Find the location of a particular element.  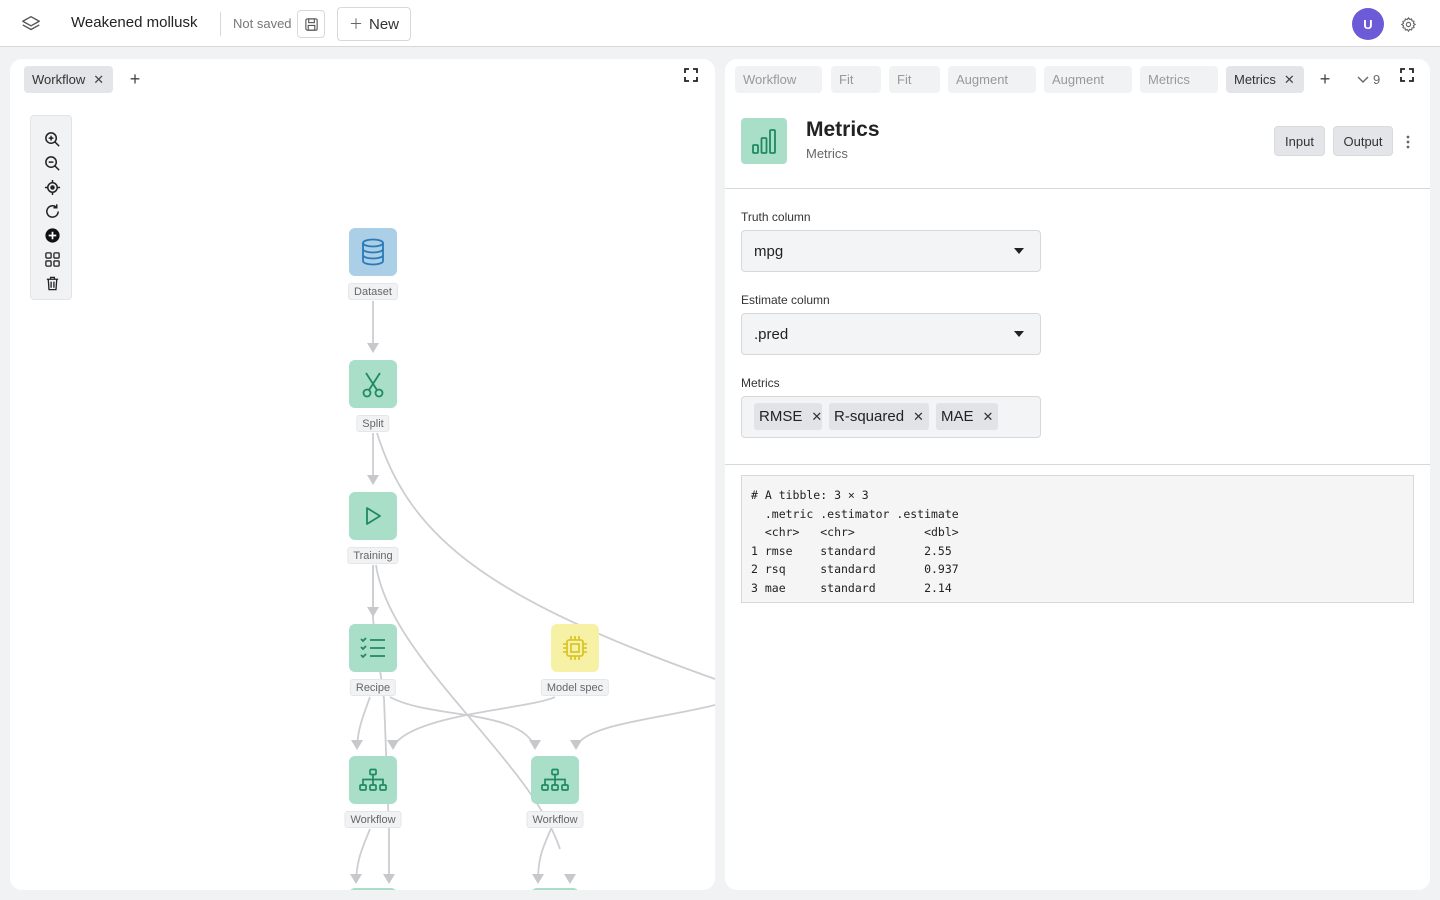

play-icon is located at coordinates (373, 516).